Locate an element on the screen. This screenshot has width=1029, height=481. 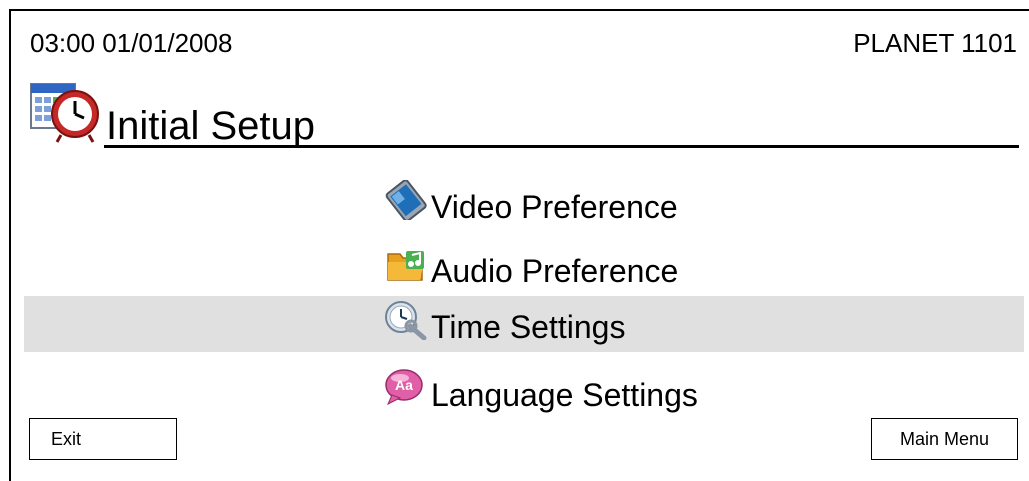
device-name: PLANET 1101 is located at coordinates (935, 43).